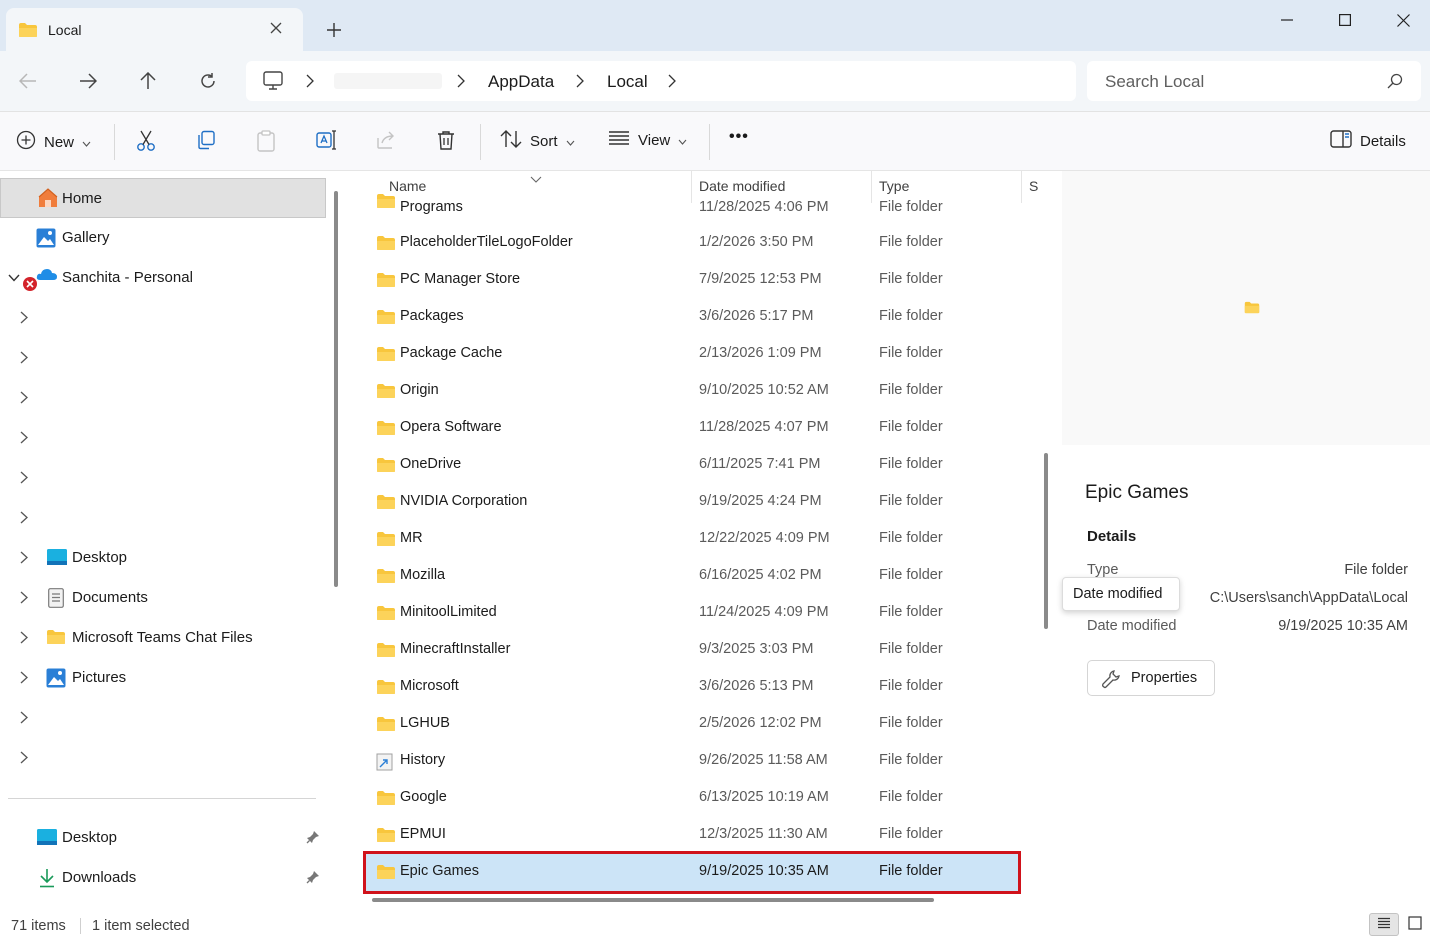 The height and width of the screenshot is (936, 1430). Describe the element at coordinates (163, 598) in the screenshot. I see `sidebar-item-documents: Documents` at that location.